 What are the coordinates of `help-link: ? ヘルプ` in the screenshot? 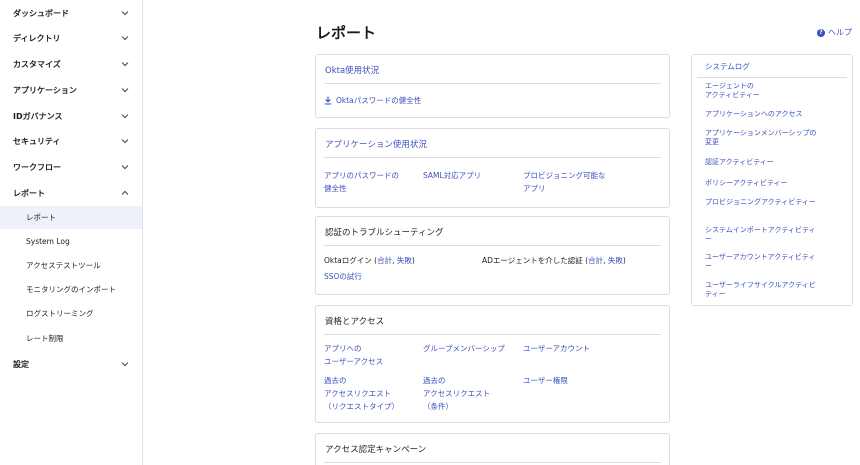 It's located at (834, 32).